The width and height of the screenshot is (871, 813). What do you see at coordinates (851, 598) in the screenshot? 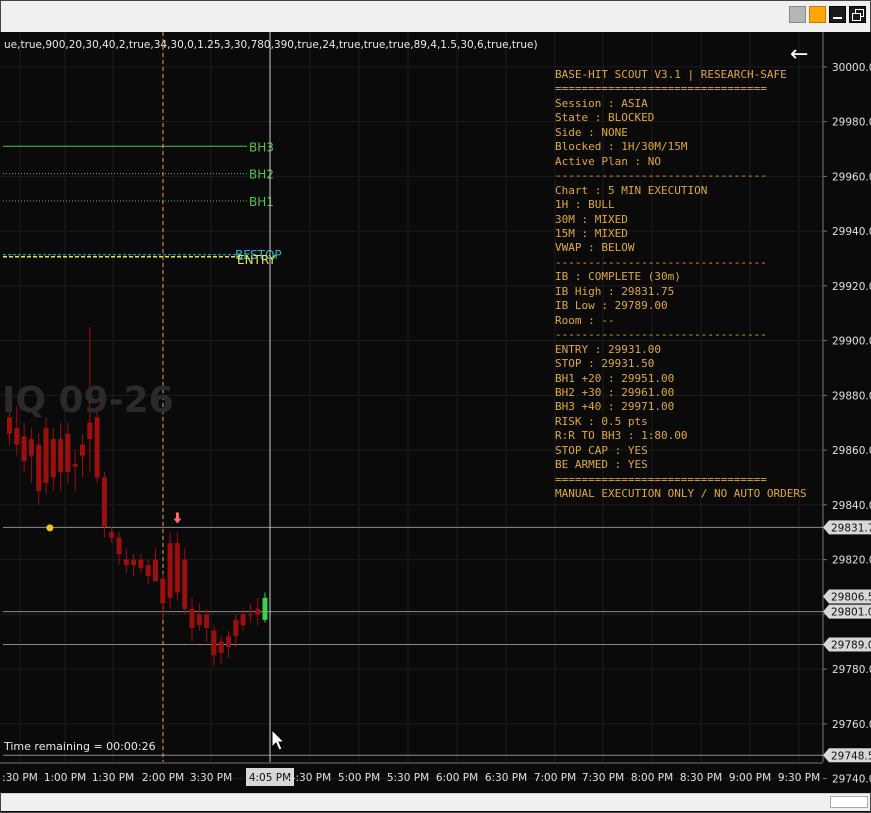
I see `price-flag-label: 29806.5` at bounding box center [851, 598].